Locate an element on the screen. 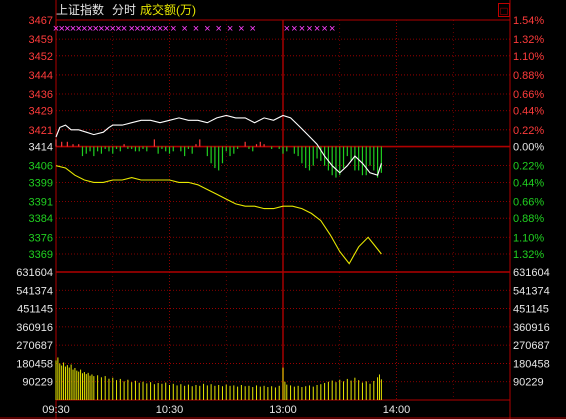  percent-tick-label: 1.54% is located at coordinates (528, 21).